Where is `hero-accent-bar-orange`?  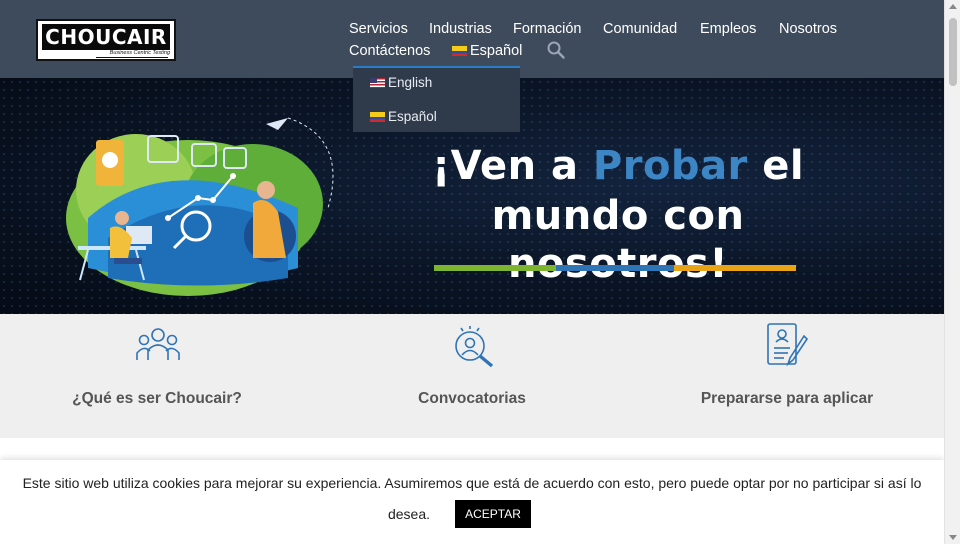 hero-accent-bar-orange is located at coordinates (735, 268).